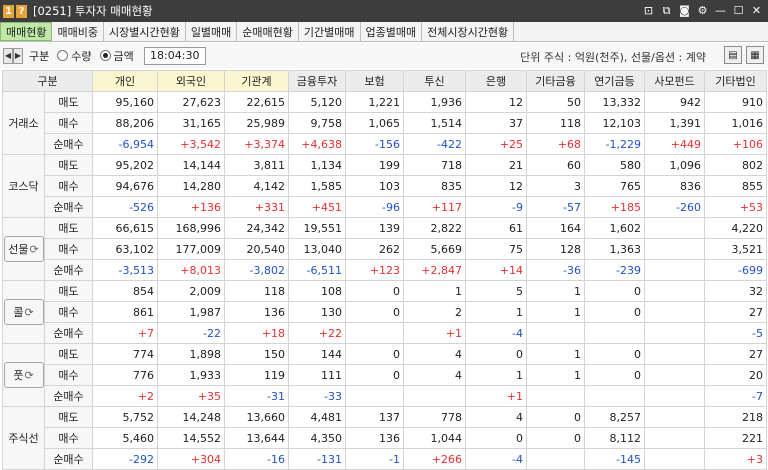  Describe the element at coordinates (391, 31) in the screenshot. I see `tab-sector-trading: 업종별매매` at that location.